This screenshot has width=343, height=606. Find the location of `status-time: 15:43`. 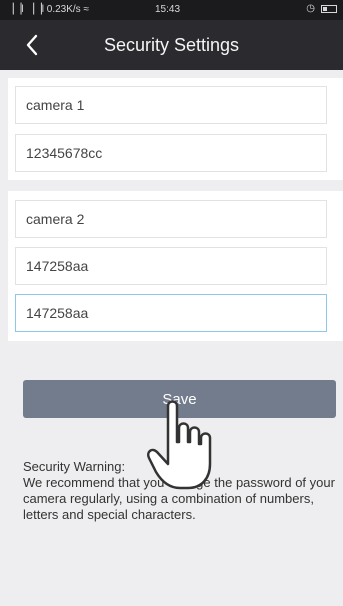

status-time: 15:43 is located at coordinates (168, 9).